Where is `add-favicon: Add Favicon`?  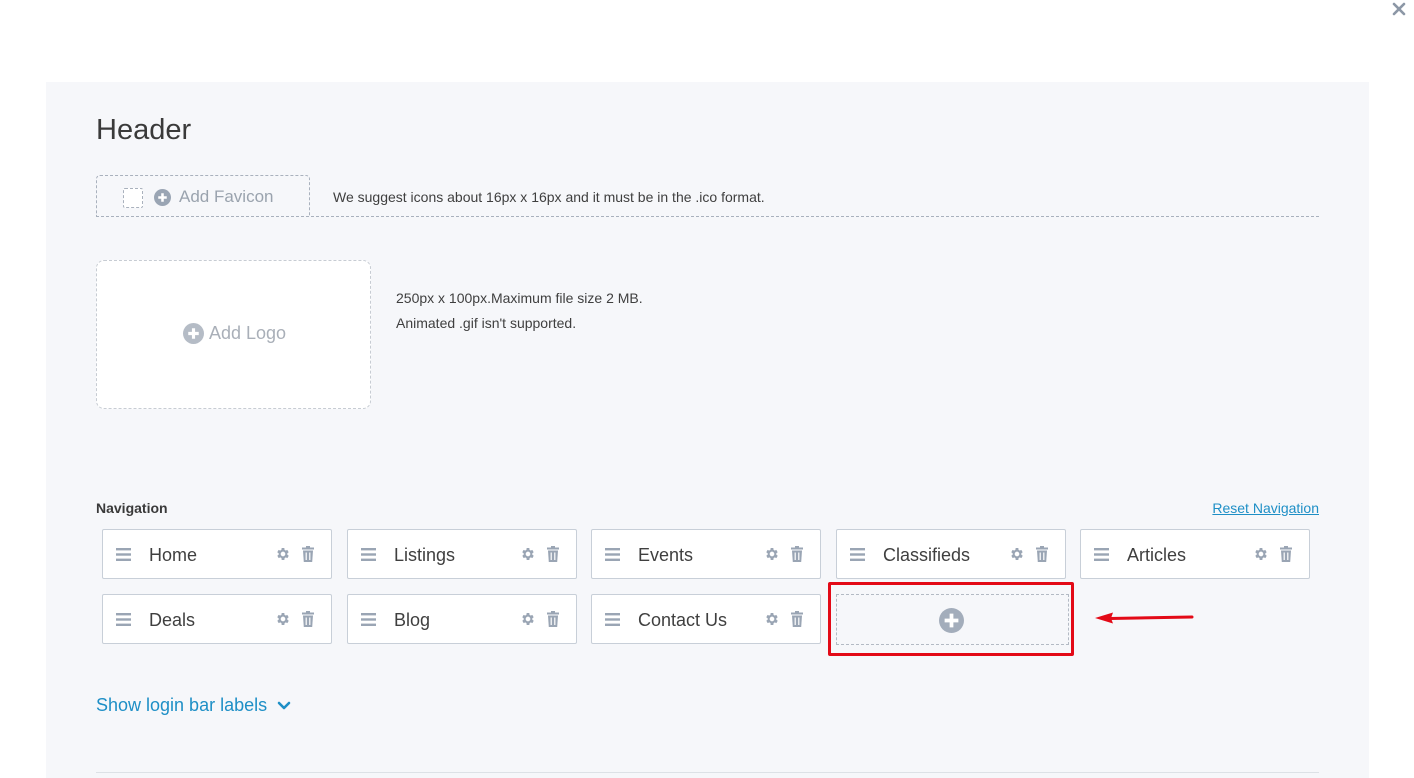
add-favicon: Add Favicon is located at coordinates (214, 197).